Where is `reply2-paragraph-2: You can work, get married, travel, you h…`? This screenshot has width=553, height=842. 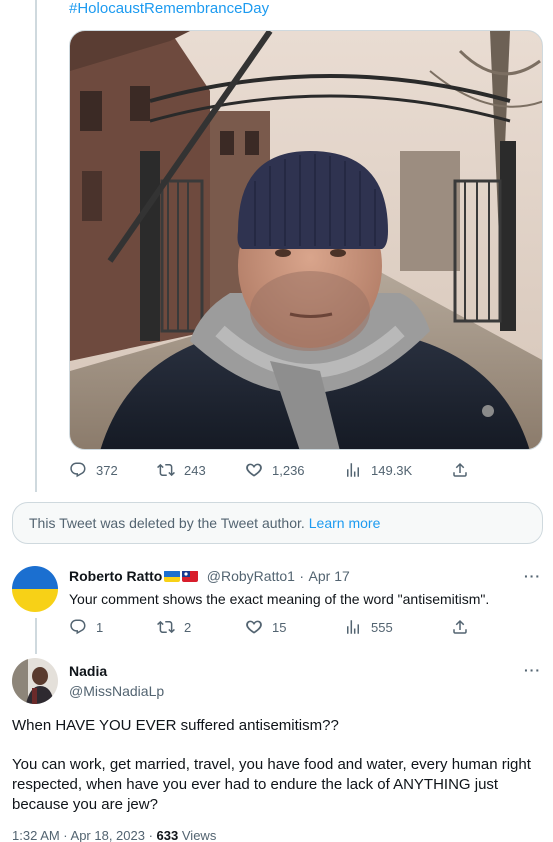 reply2-paragraph-2: You can work, get married, travel, you h… is located at coordinates (271, 784).